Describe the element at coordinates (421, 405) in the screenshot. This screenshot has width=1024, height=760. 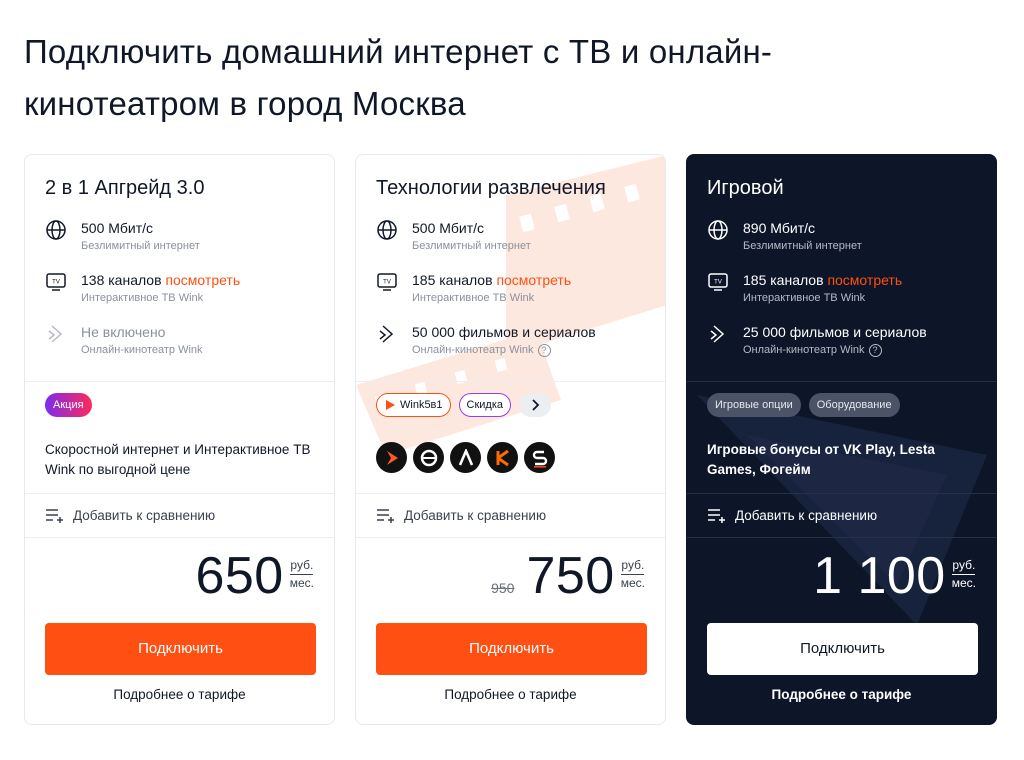
I see `chip-label: Wink5в1` at that location.